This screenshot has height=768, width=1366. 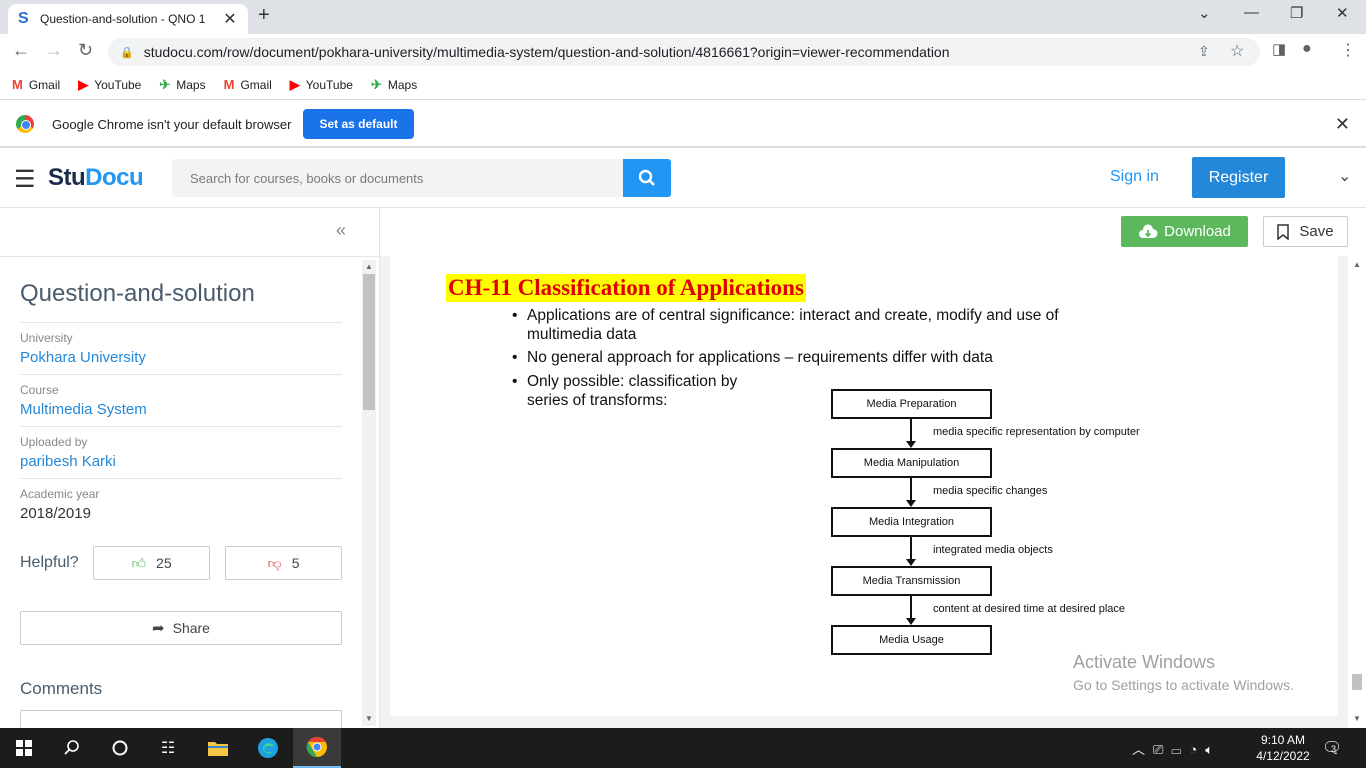 What do you see at coordinates (1184, 231) in the screenshot?
I see `download-button: Download` at bounding box center [1184, 231].